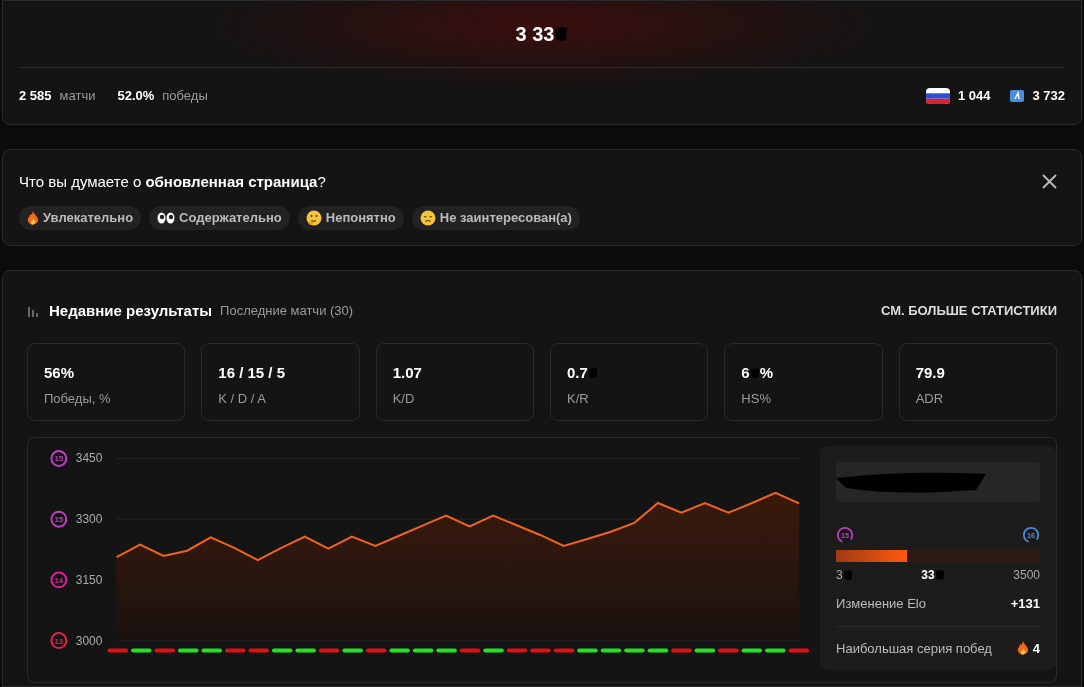 The image size is (1084, 687). What do you see at coordinates (172, 182) in the screenshot?
I see `feedback-question: Что вы думаете о обновленная страница?` at bounding box center [172, 182].